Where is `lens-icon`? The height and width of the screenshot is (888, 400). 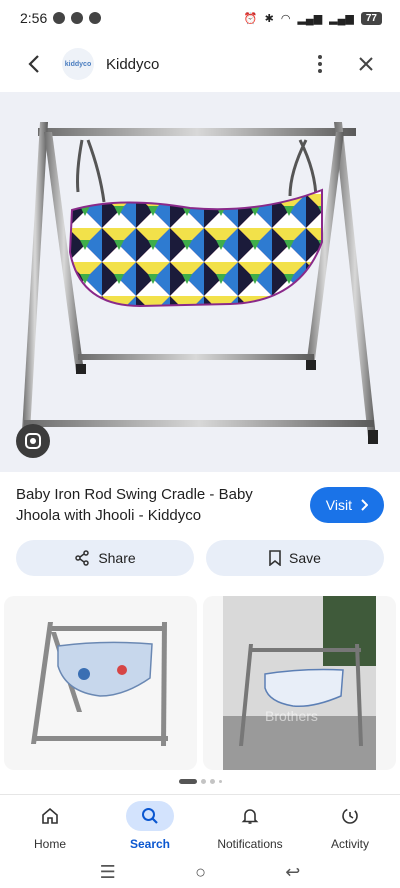 lens-icon is located at coordinates (33, 441).